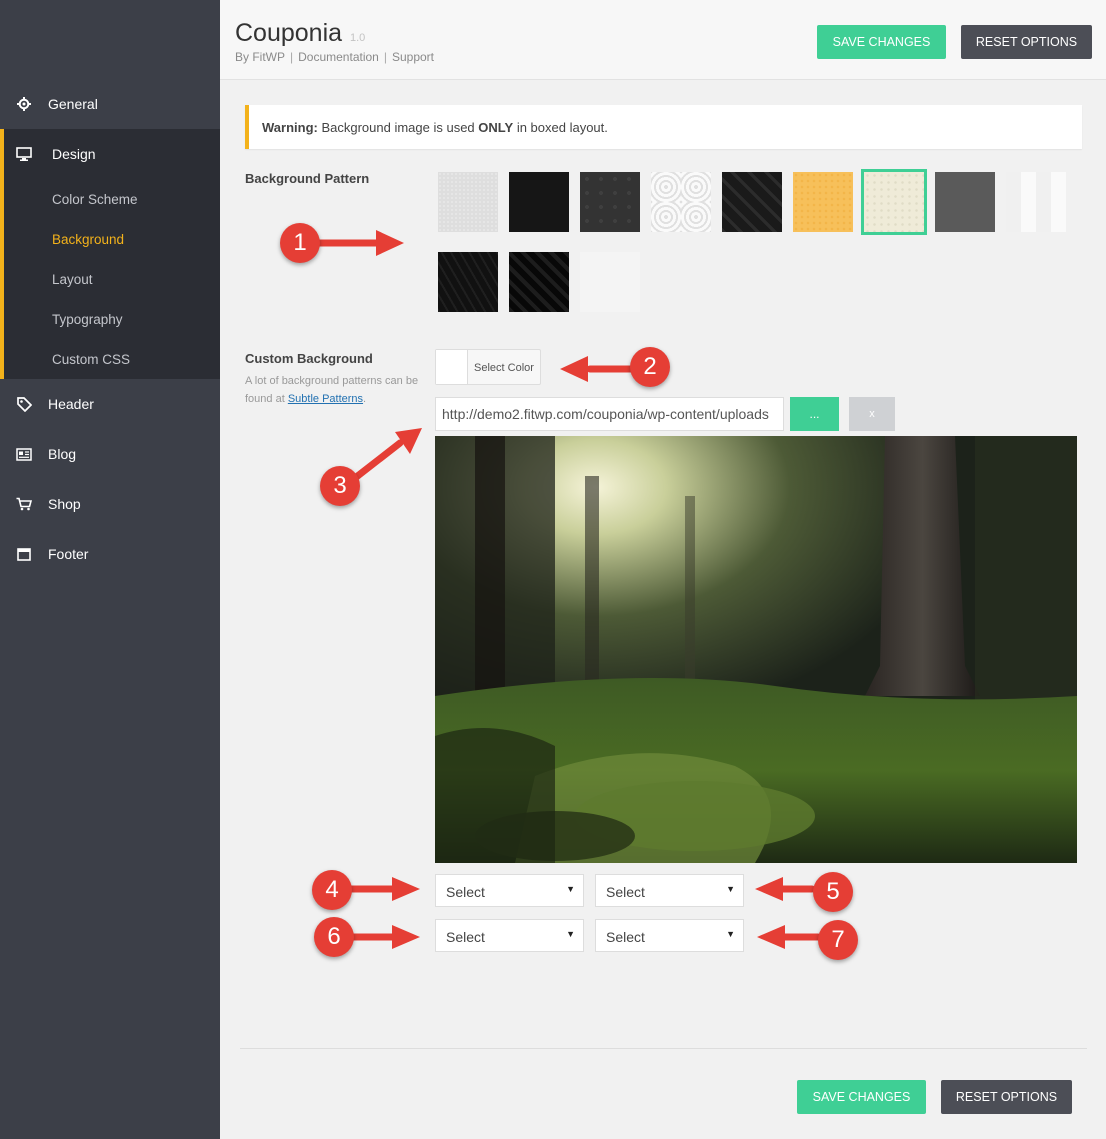  I want to click on annotation-marker-5: 5, so click(833, 892).